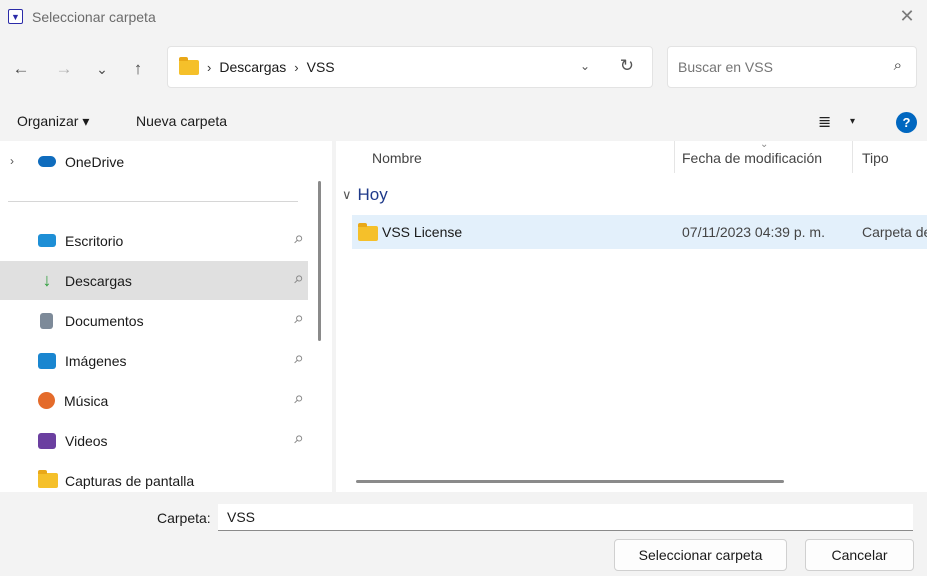 This screenshot has width=927, height=576. What do you see at coordinates (46, 400) in the screenshot?
I see `music-icon` at bounding box center [46, 400].